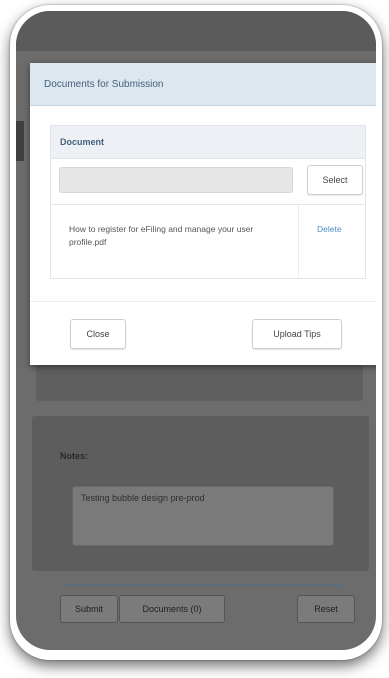 The height and width of the screenshot is (678, 389). What do you see at coordinates (98, 334) in the screenshot?
I see `close-button: Close` at bounding box center [98, 334].